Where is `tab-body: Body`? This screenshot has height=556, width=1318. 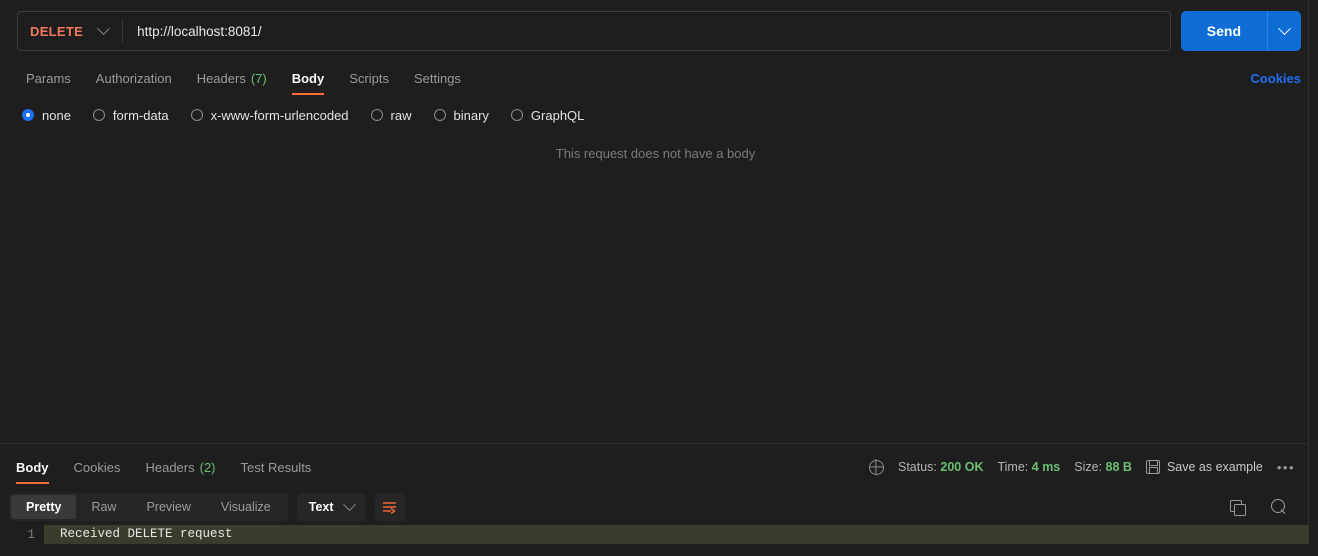 tab-body: Body is located at coordinates (308, 78).